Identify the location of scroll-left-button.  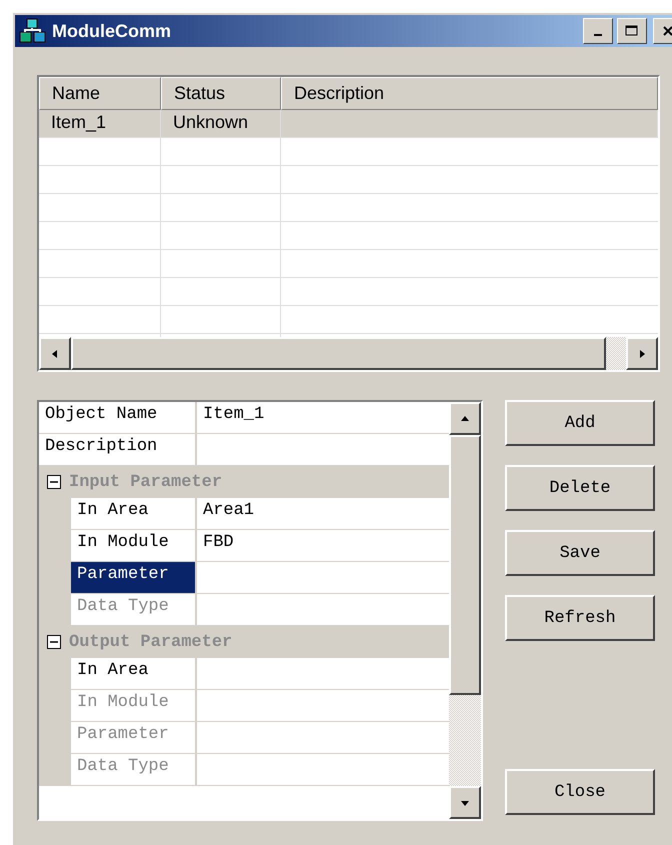
(55, 353).